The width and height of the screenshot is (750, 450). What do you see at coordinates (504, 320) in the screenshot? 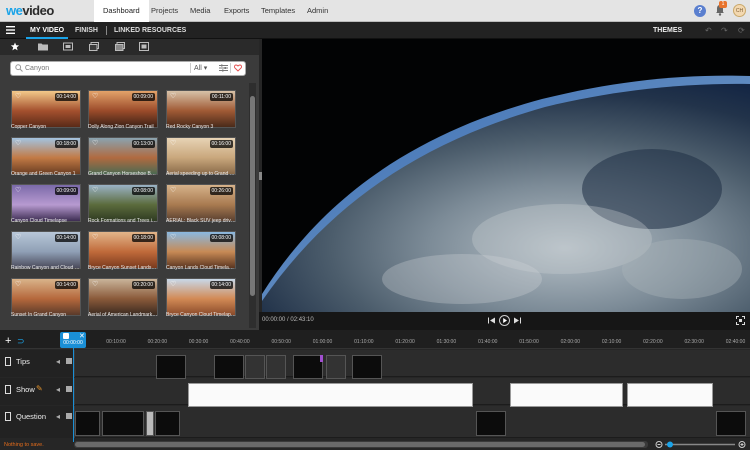
I see `play-button` at bounding box center [504, 320].